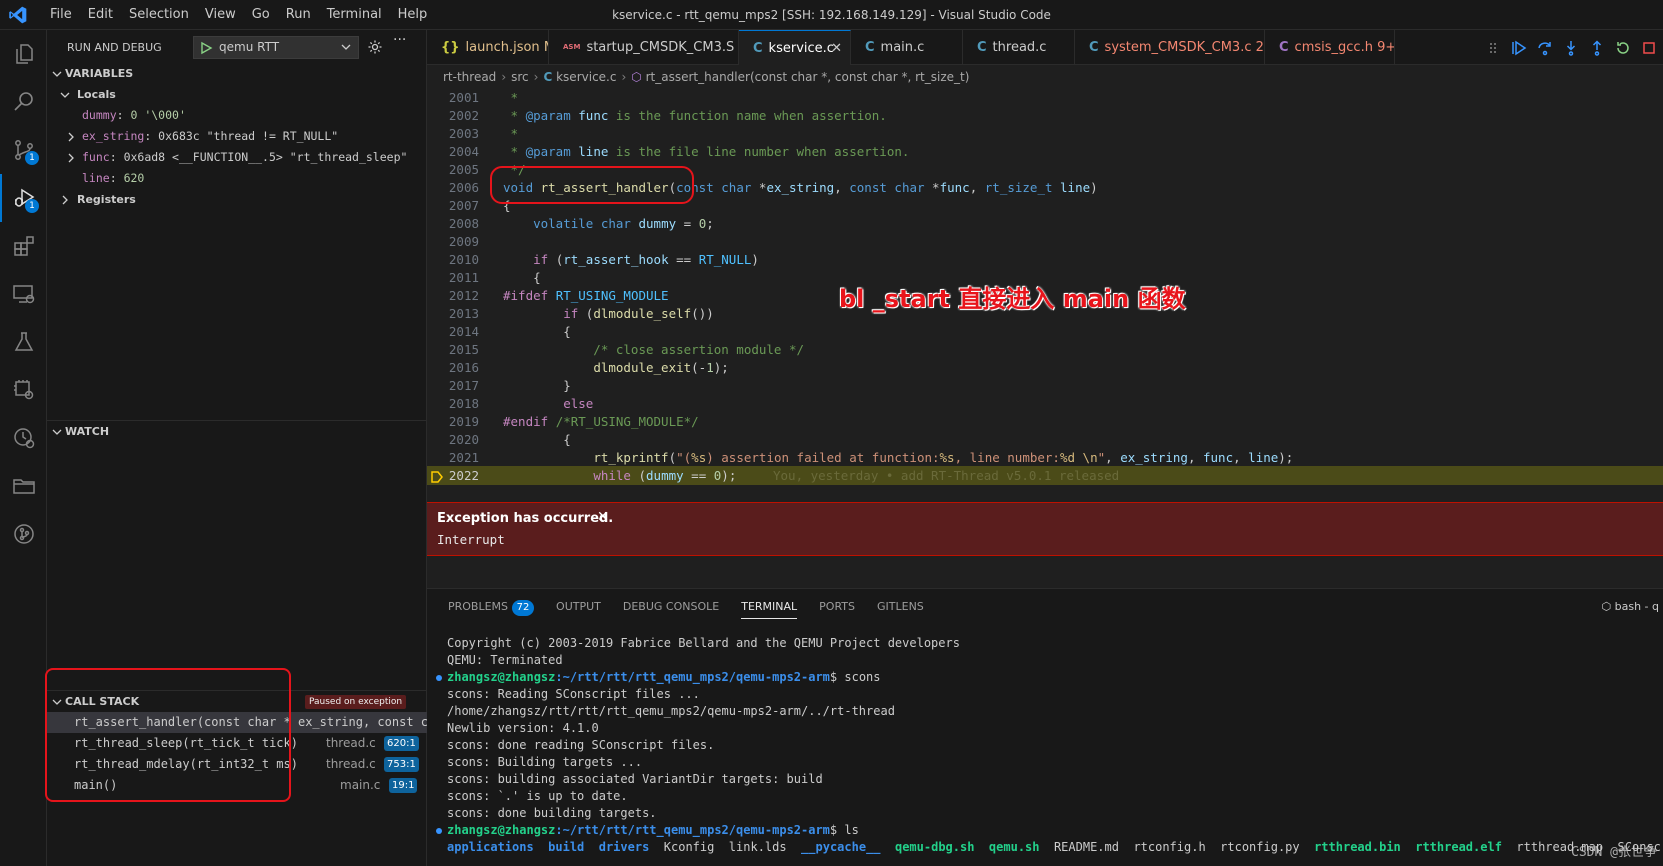 The width and height of the screenshot is (1663, 866). Describe the element at coordinates (1597, 48) in the screenshot. I see `step-out-icon` at that location.